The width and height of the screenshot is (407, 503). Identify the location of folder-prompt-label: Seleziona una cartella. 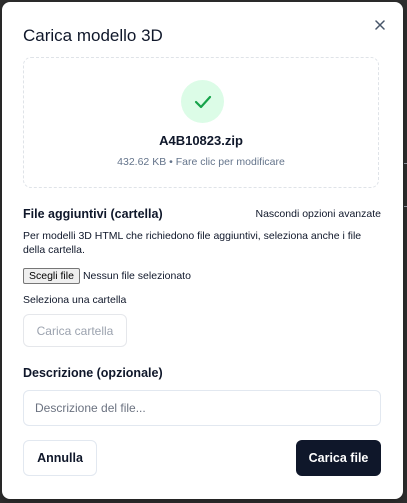
(75, 300).